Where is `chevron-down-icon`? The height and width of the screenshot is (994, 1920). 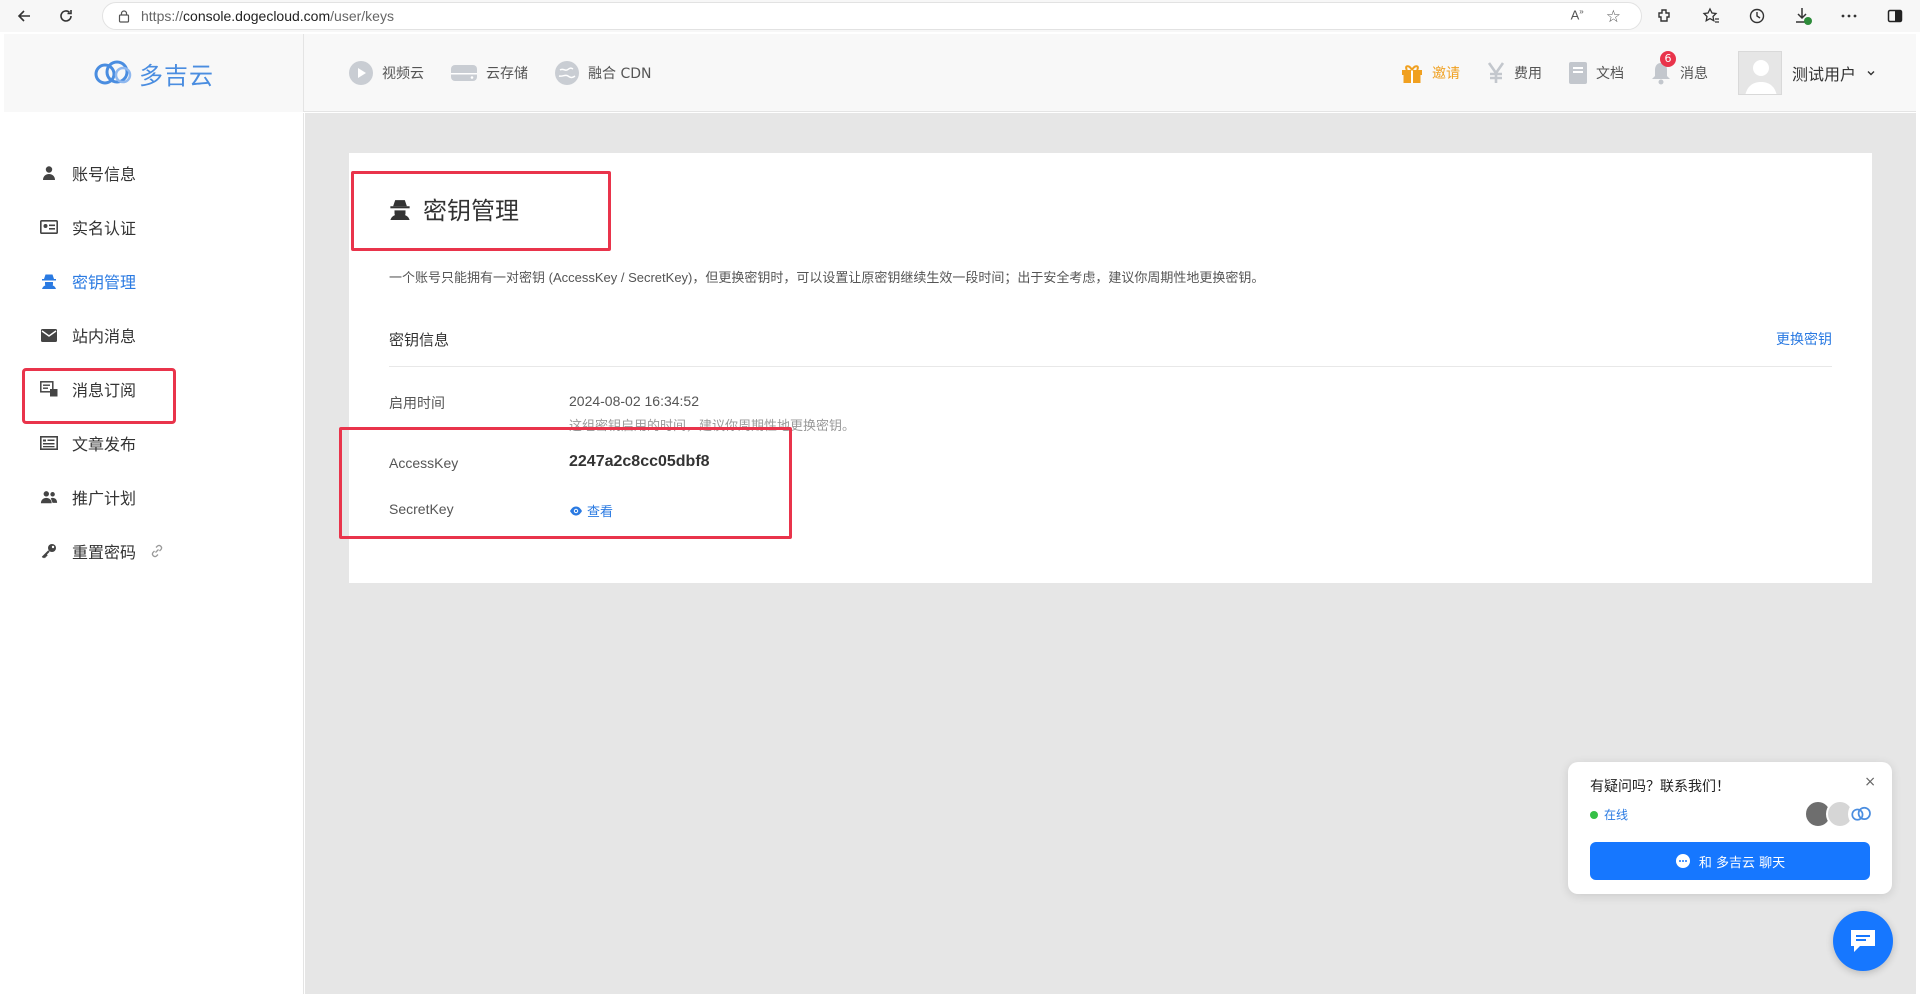 chevron-down-icon is located at coordinates (1871, 73).